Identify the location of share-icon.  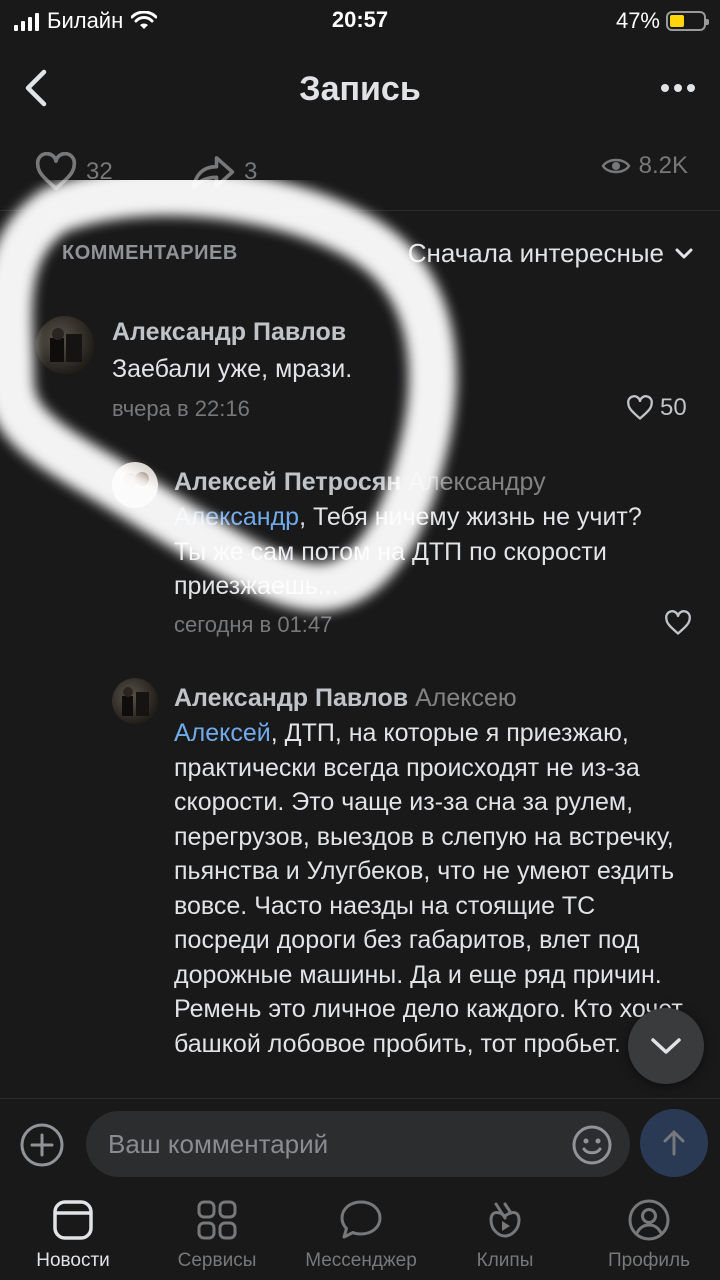
(213, 173).